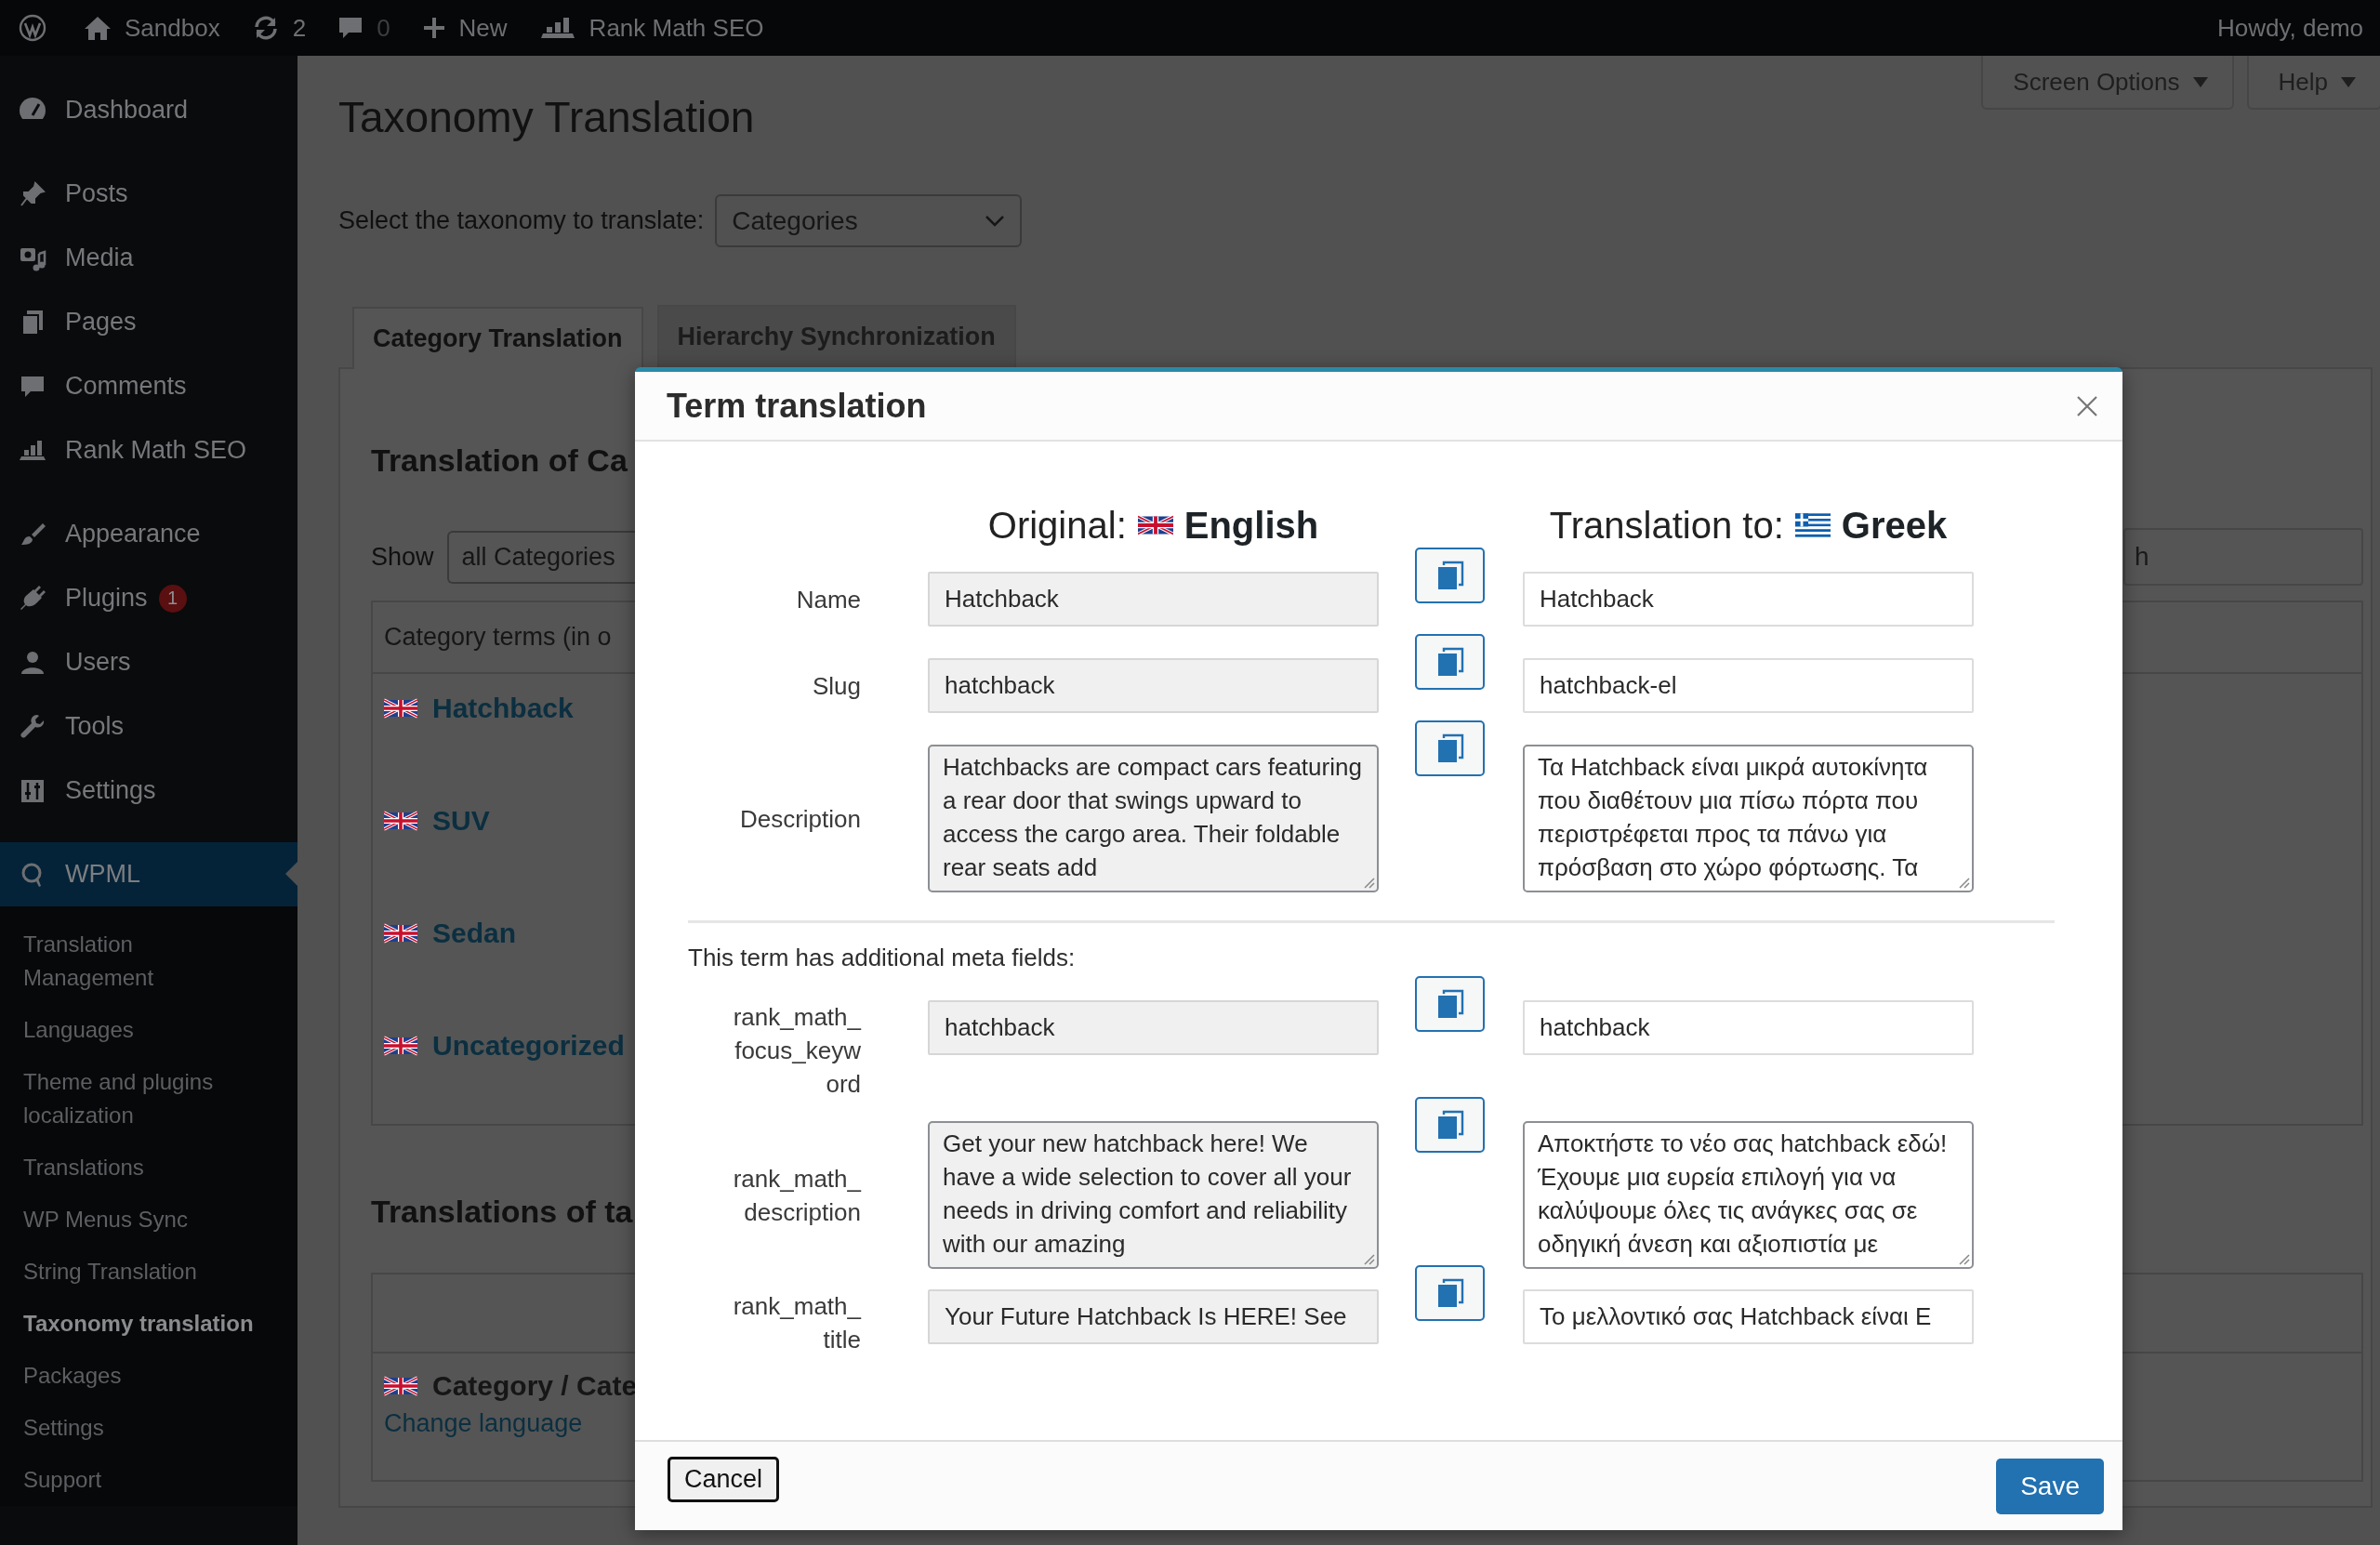 The height and width of the screenshot is (1545, 2380). What do you see at coordinates (1666, 526) in the screenshot?
I see `language-label: Translation to:` at bounding box center [1666, 526].